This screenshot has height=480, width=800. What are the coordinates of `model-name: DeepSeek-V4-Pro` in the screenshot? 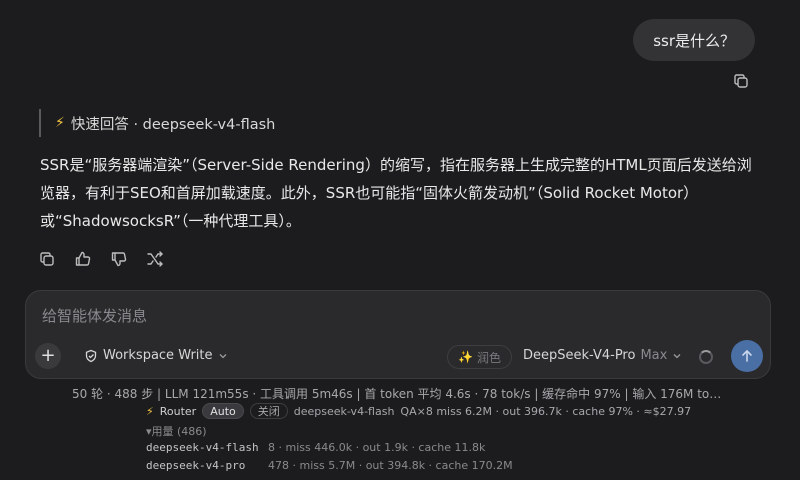 It's located at (579, 355).